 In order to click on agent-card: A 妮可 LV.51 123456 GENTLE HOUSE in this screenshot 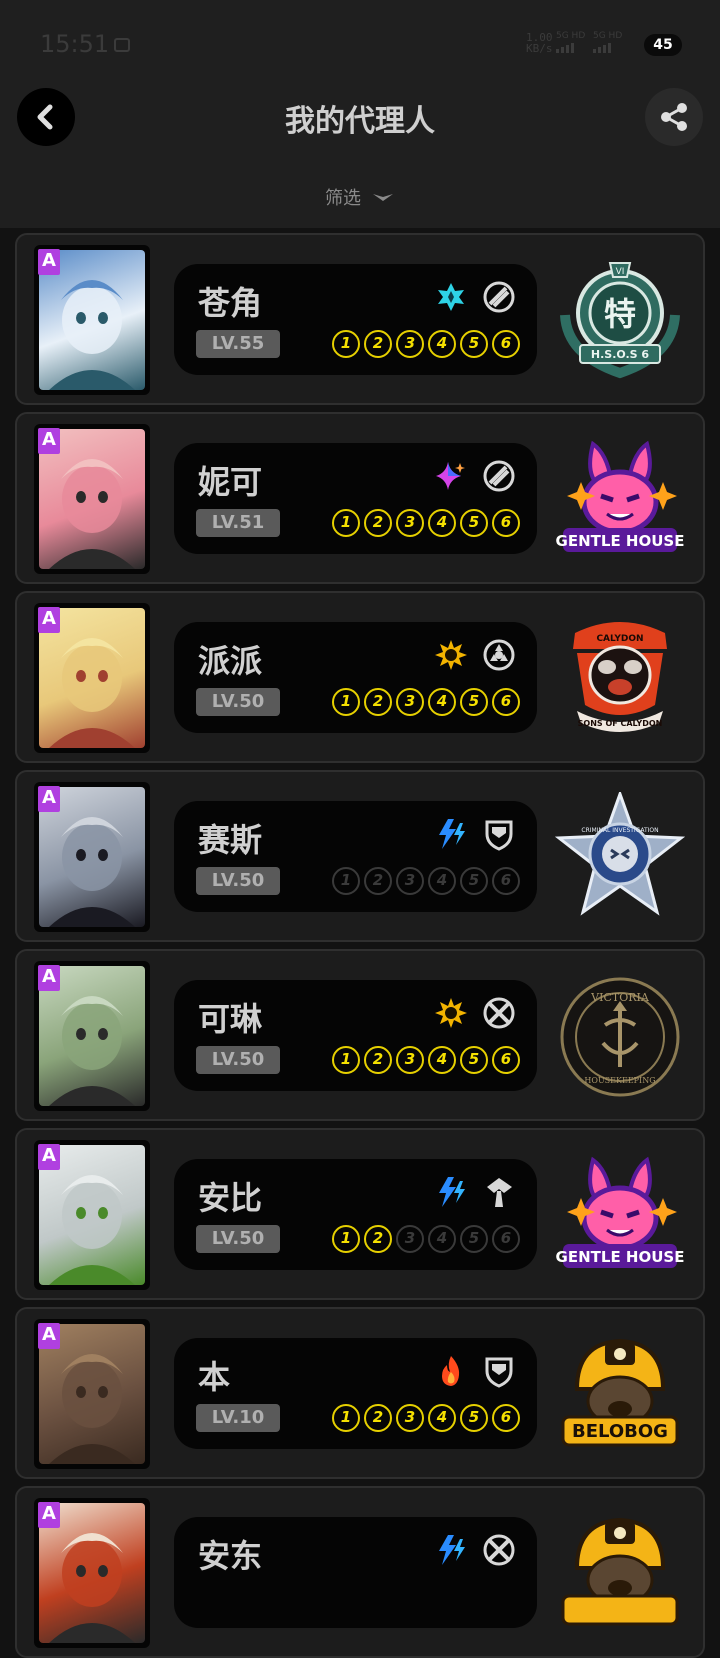, I will do `click(360, 498)`.